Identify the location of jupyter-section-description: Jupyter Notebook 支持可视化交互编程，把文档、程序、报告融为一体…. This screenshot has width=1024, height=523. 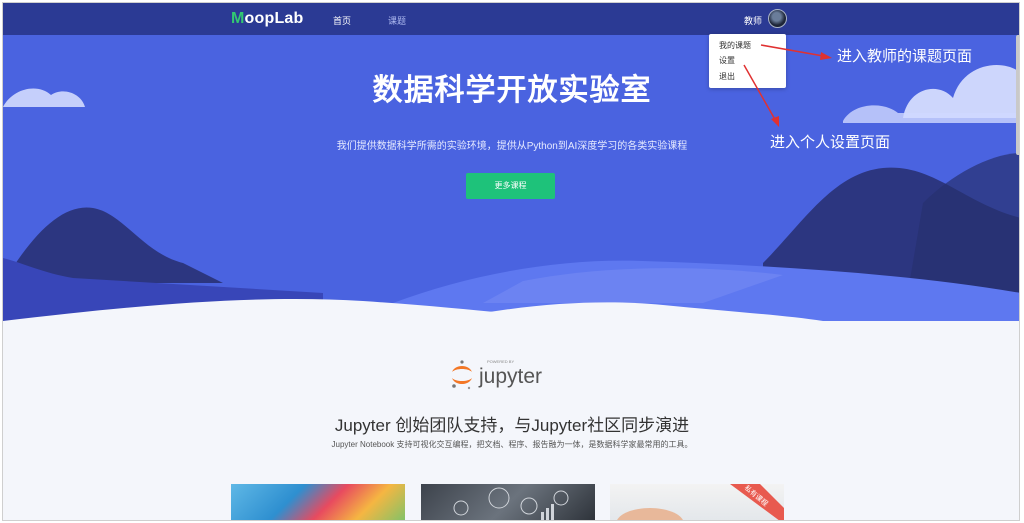
(512, 444).